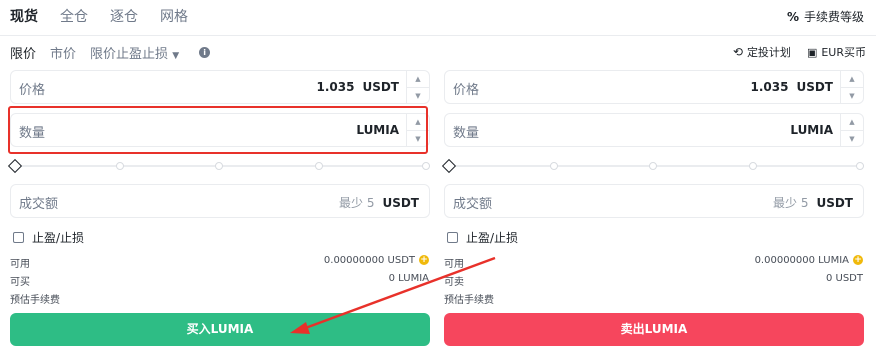  I want to click on divider, so click(438, 35).